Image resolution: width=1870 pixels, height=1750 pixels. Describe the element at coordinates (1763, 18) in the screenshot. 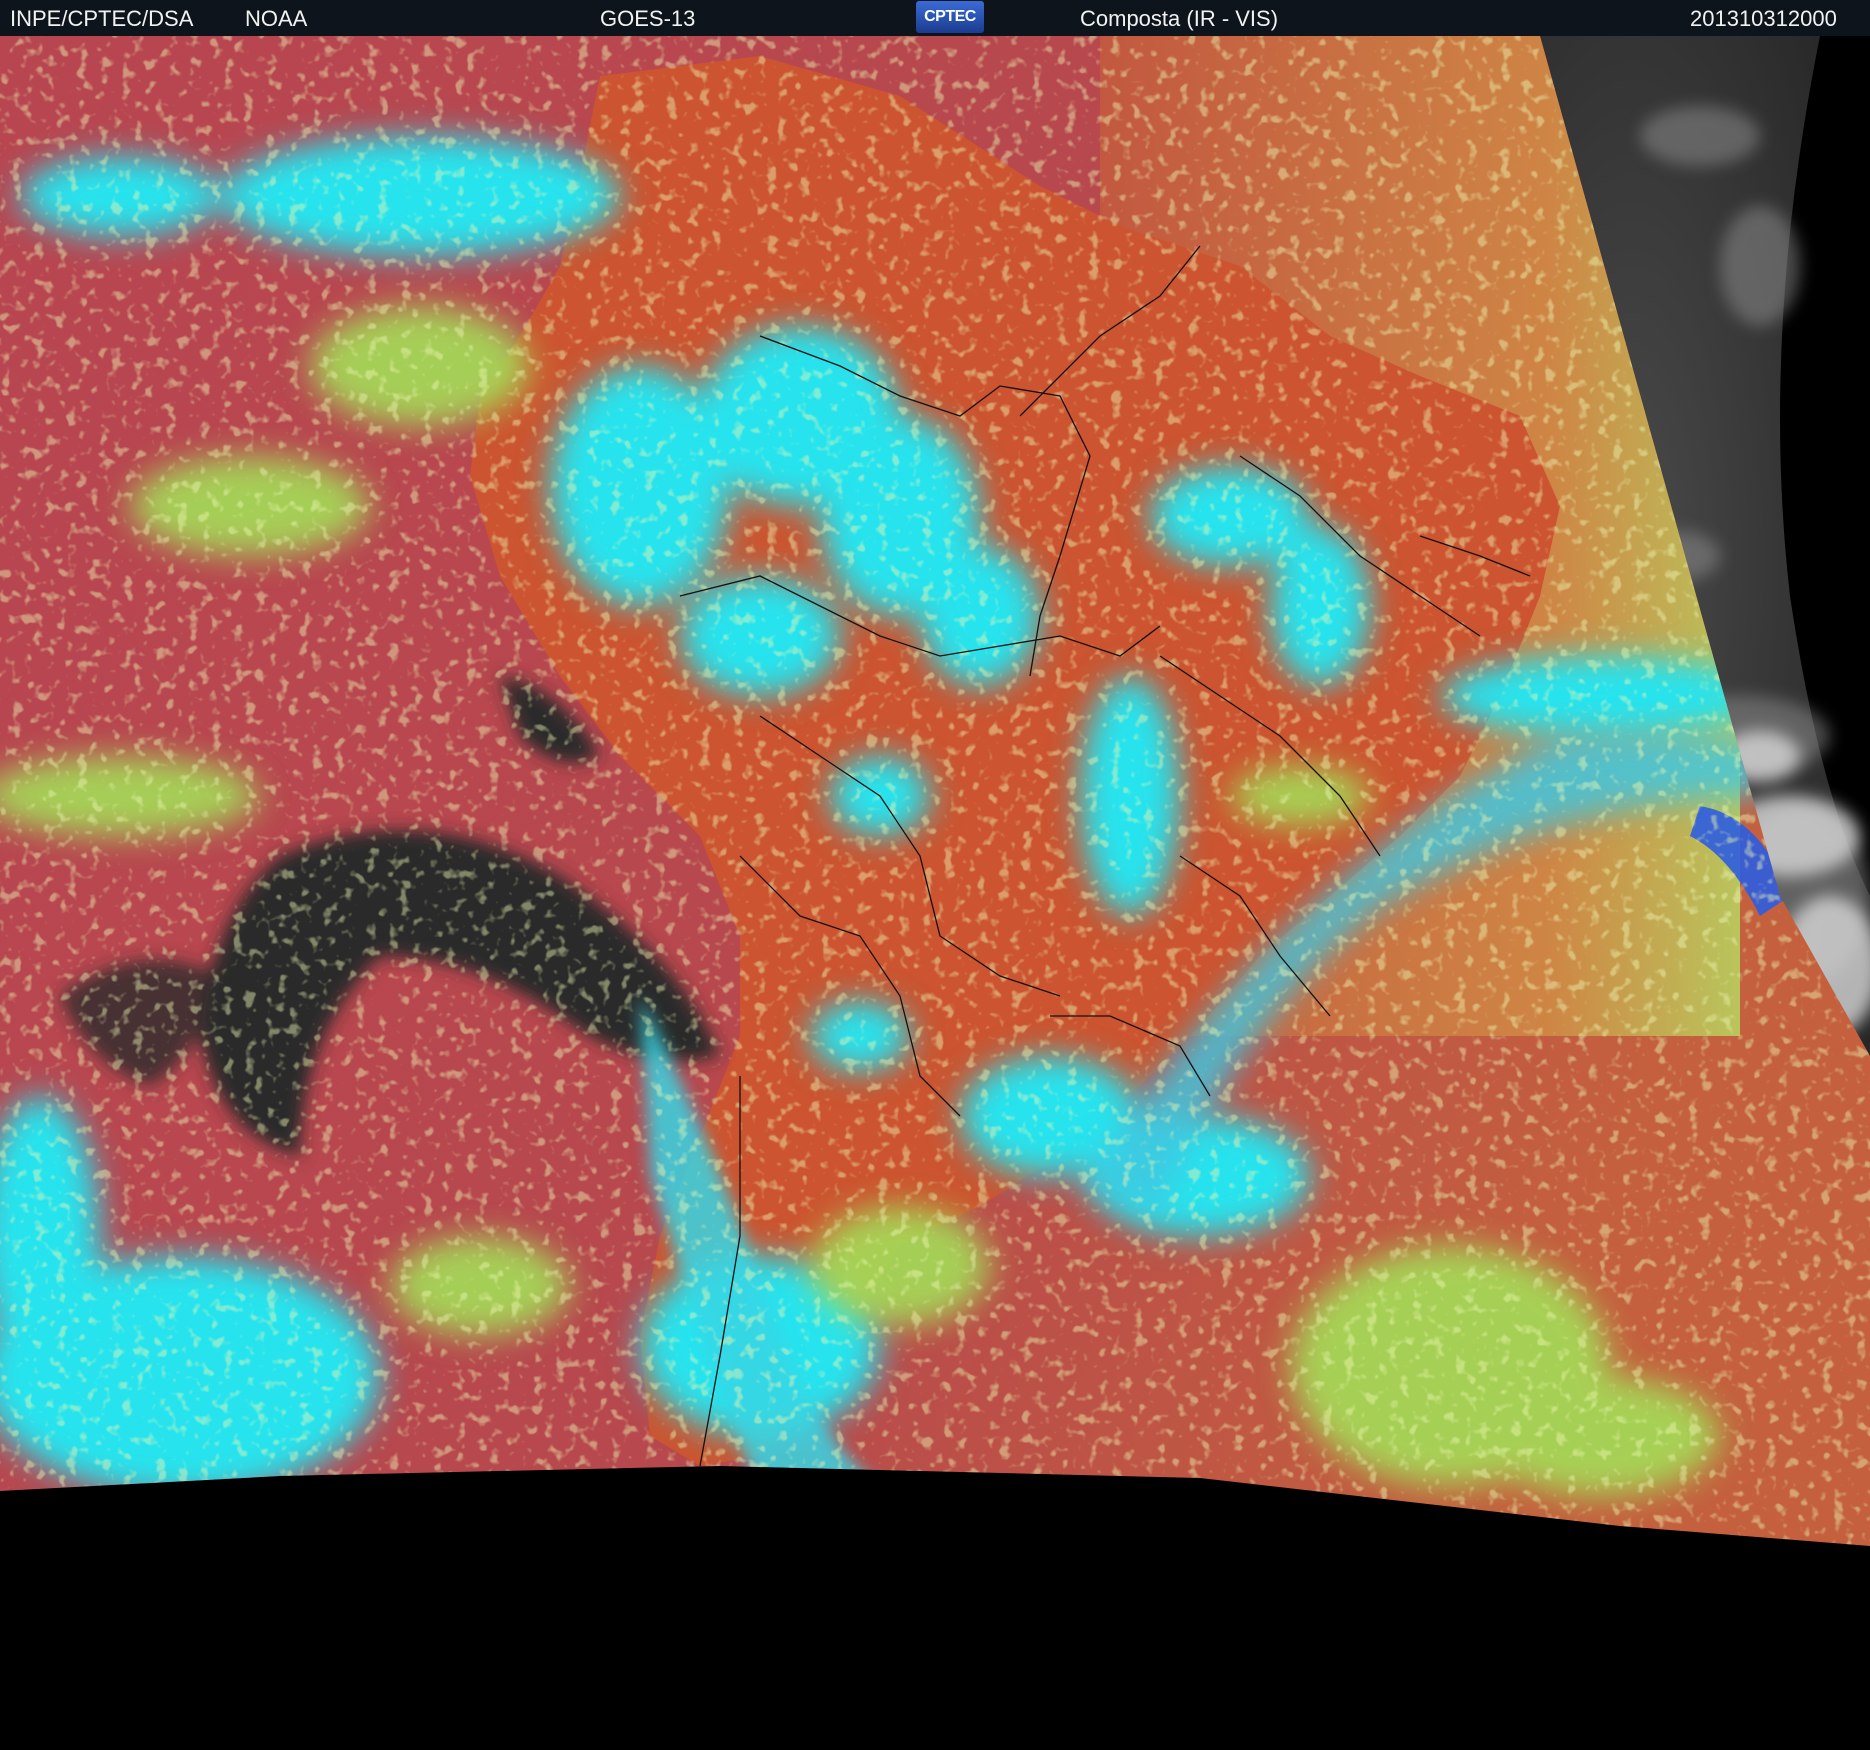

I see `timestamp-label: 201310312000` at that location.